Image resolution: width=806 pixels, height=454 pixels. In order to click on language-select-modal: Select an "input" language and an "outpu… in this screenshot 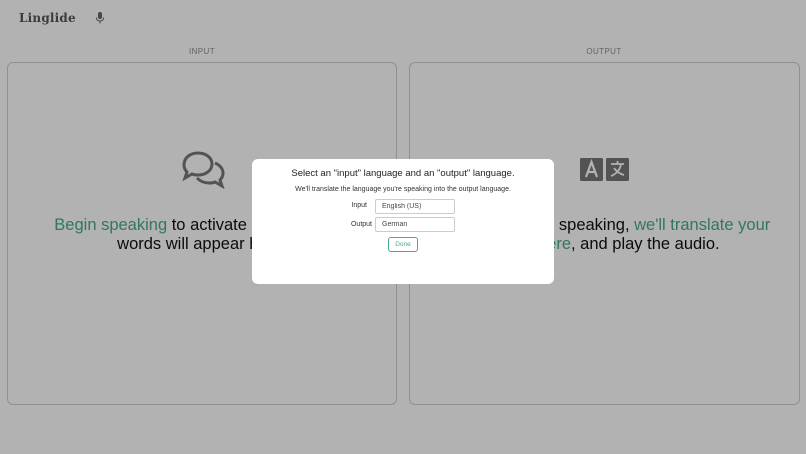, I will do `click(403, 221)`.